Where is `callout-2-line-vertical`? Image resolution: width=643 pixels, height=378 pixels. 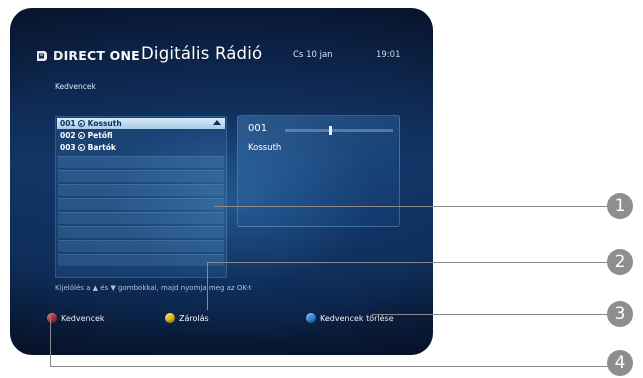 callout-2-line-vertical is located at coordinates (207, 286).